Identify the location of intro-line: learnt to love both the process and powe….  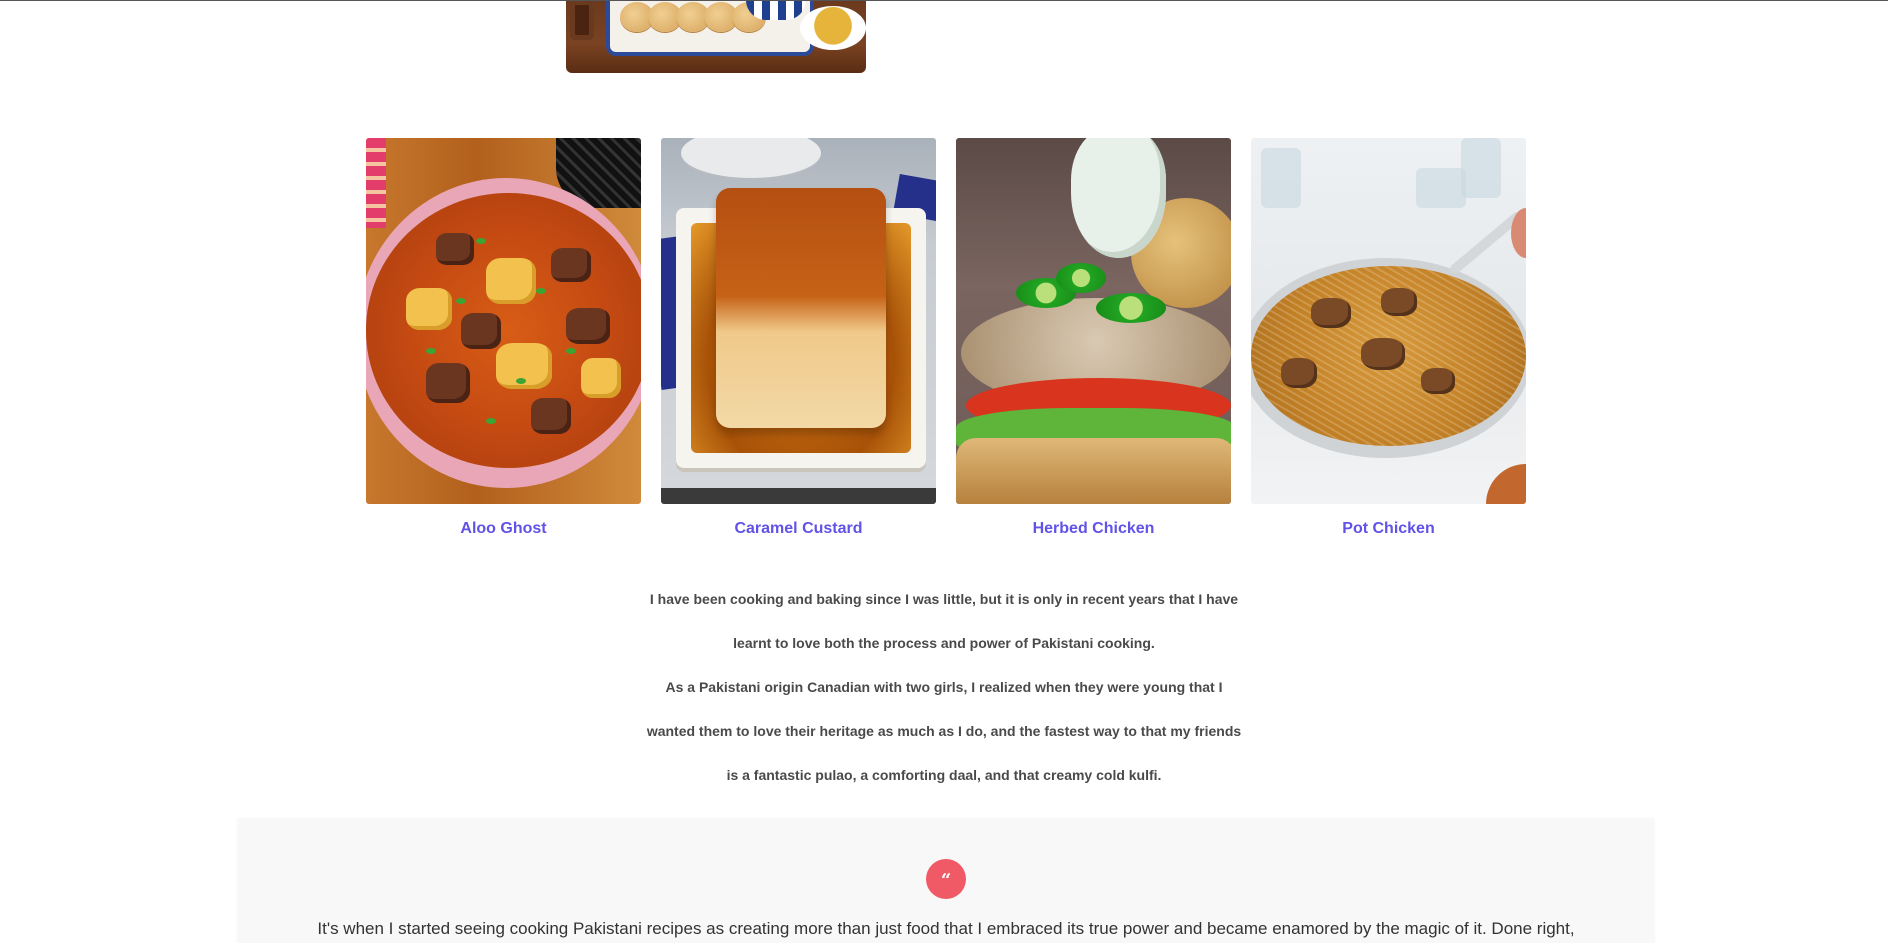
(944, 643).